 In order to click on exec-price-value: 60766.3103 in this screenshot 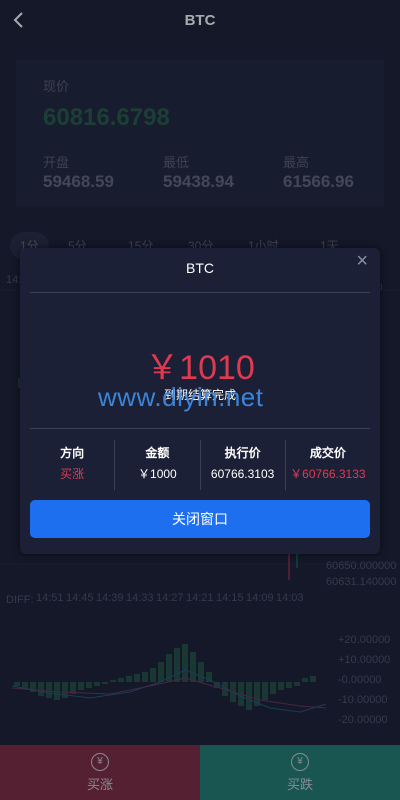, I will do `click(242, 474)`.